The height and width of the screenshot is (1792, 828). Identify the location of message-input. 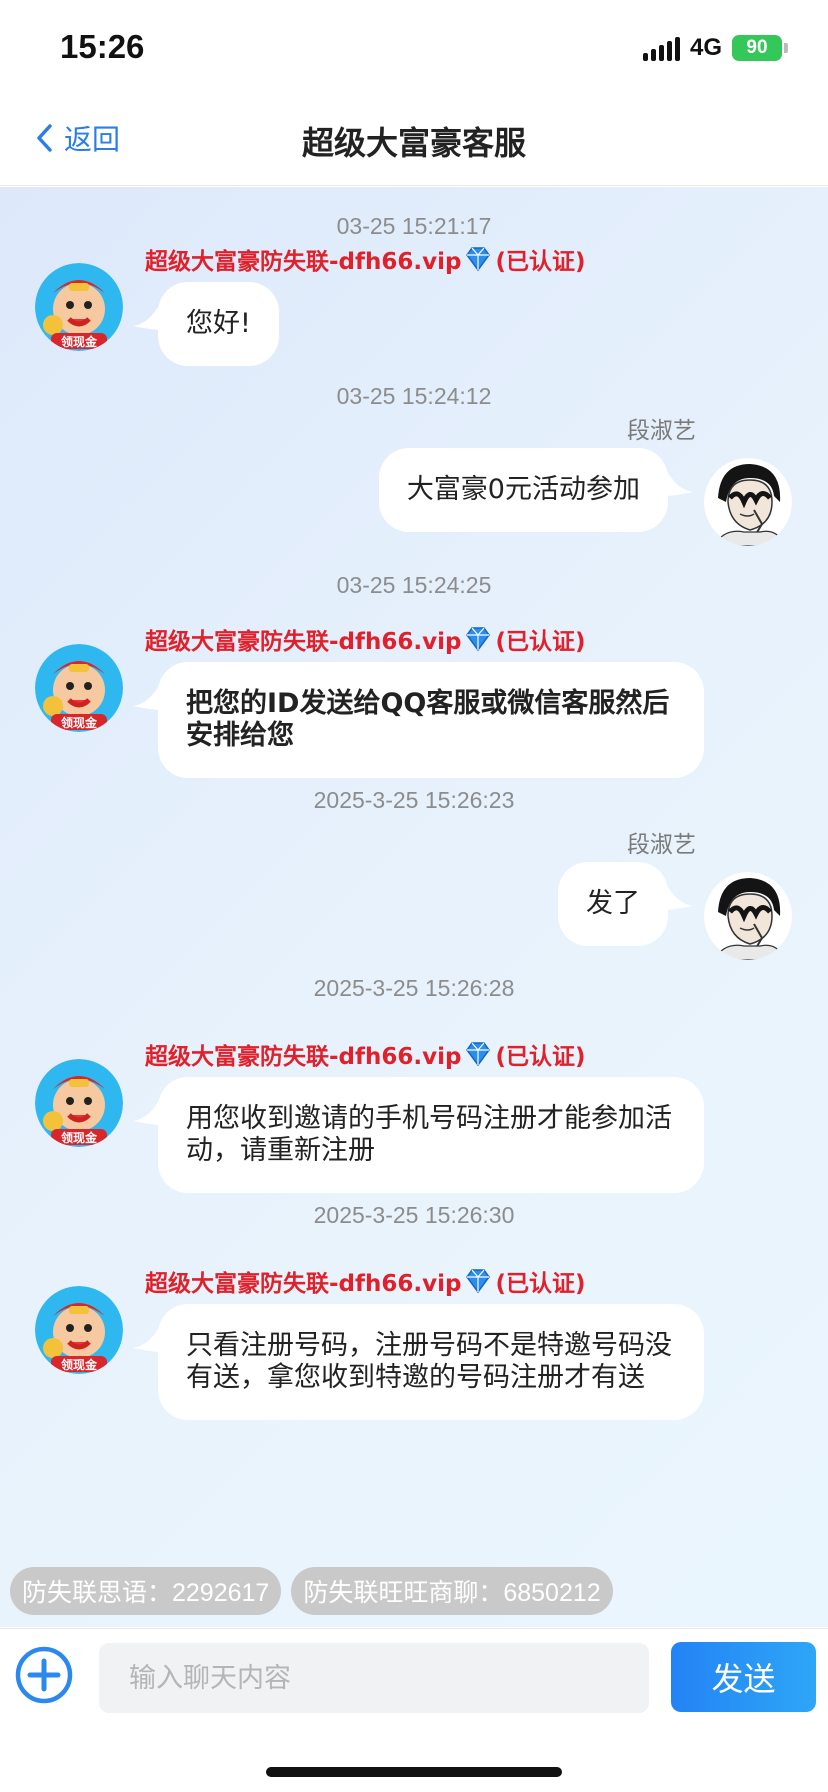
(374, 1678).